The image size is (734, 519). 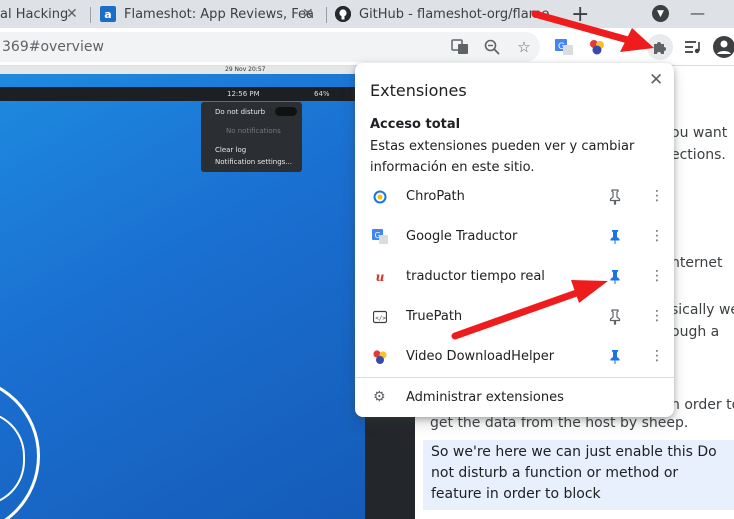 I want to click on arrow-to-pin, so click(x=529, y=310).